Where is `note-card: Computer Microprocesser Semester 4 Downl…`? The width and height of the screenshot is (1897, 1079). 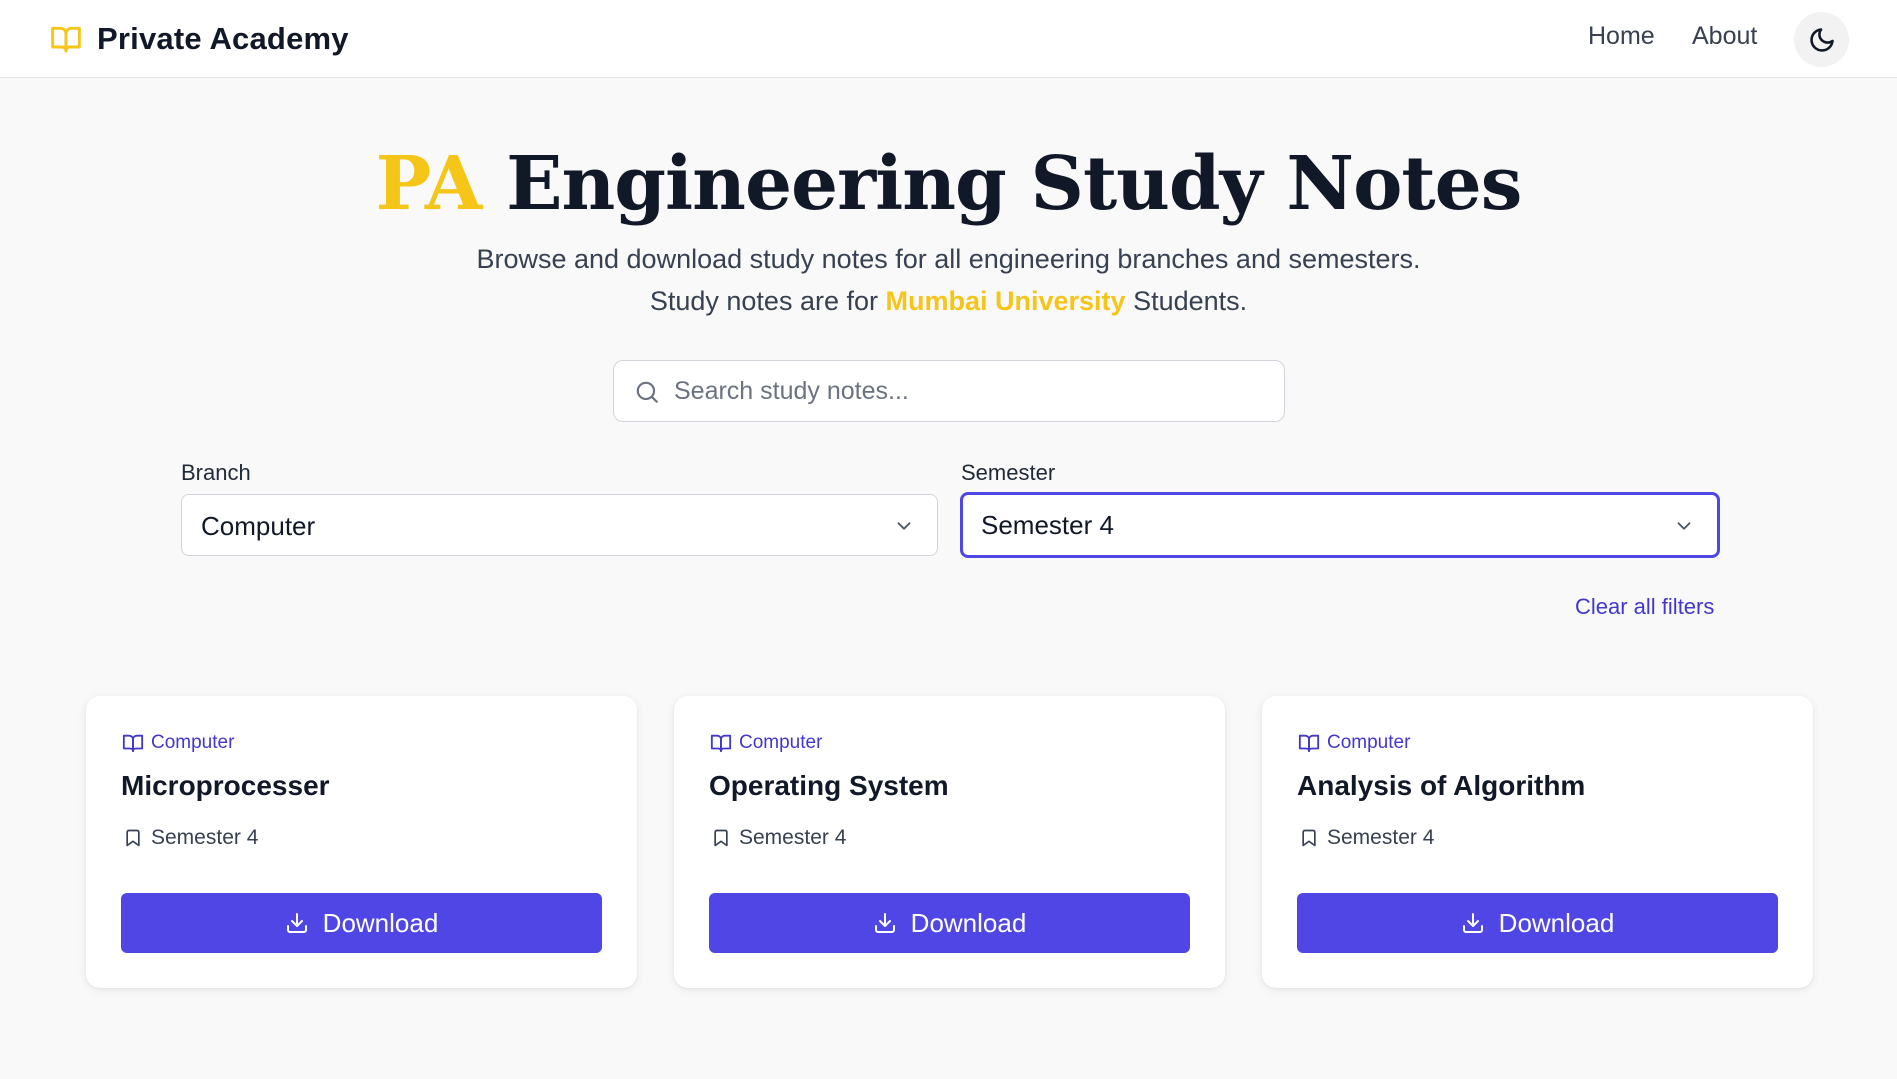
note-card: Computer Microprocesser Semester 4 Downl… is located at coordinates (361, 842).